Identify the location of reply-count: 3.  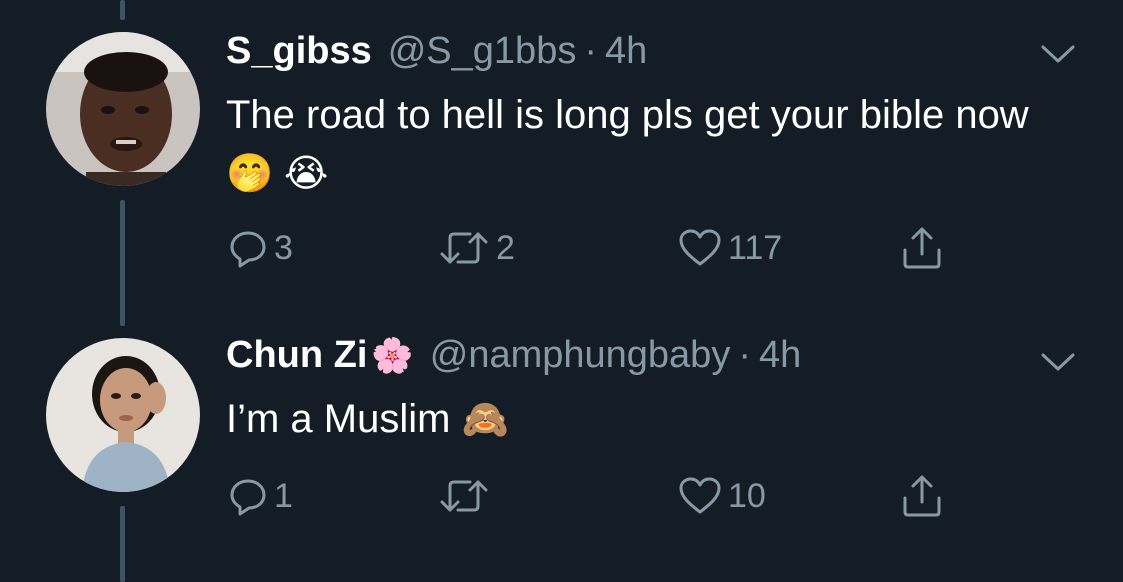
(283, 247).